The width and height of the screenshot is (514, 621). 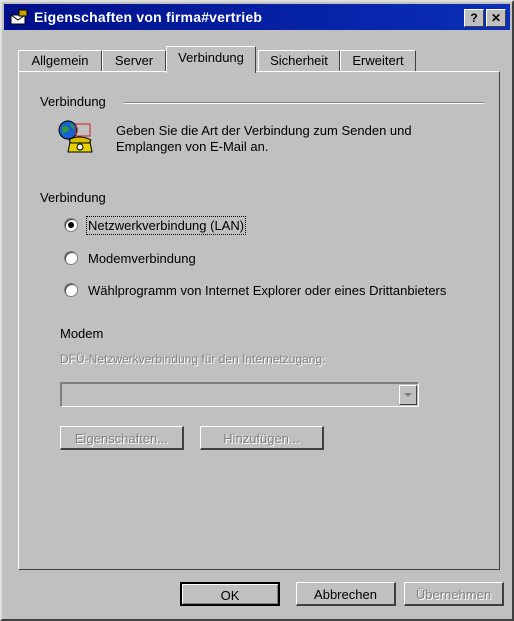 I want to click on tab-sicherheit: Sicherheit, so click(x=299, y=60).